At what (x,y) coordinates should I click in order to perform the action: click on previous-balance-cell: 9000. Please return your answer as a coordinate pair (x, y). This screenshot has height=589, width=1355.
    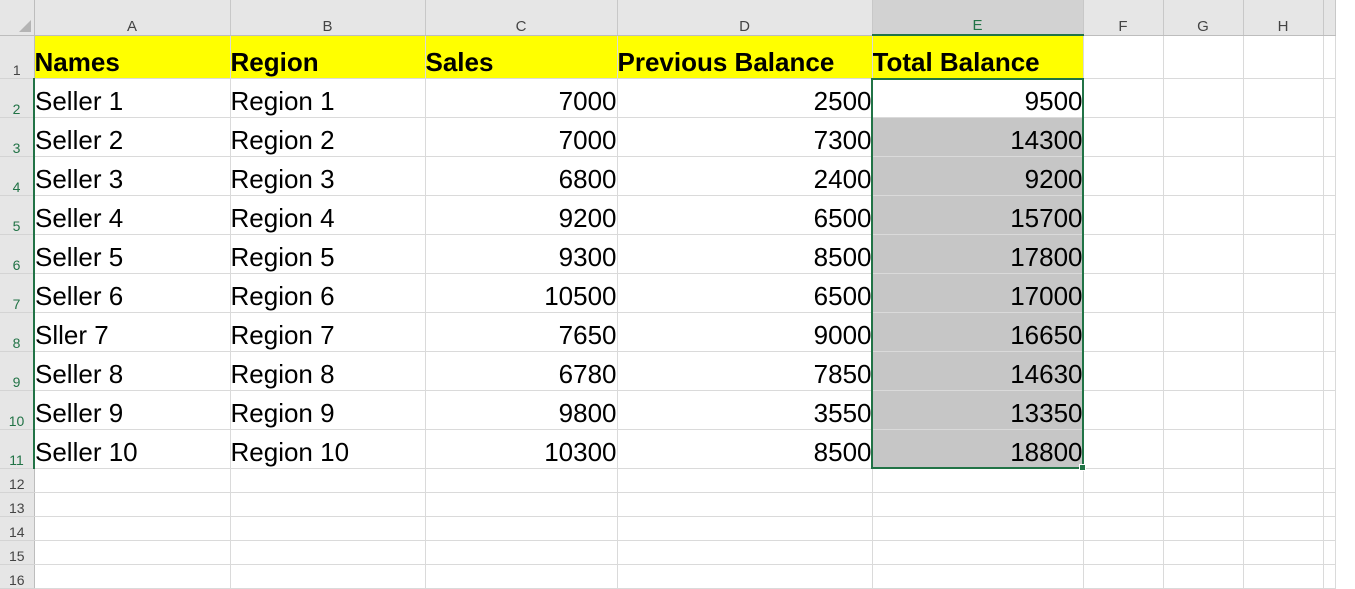
    Looking at the image, I should click on (745, 332).